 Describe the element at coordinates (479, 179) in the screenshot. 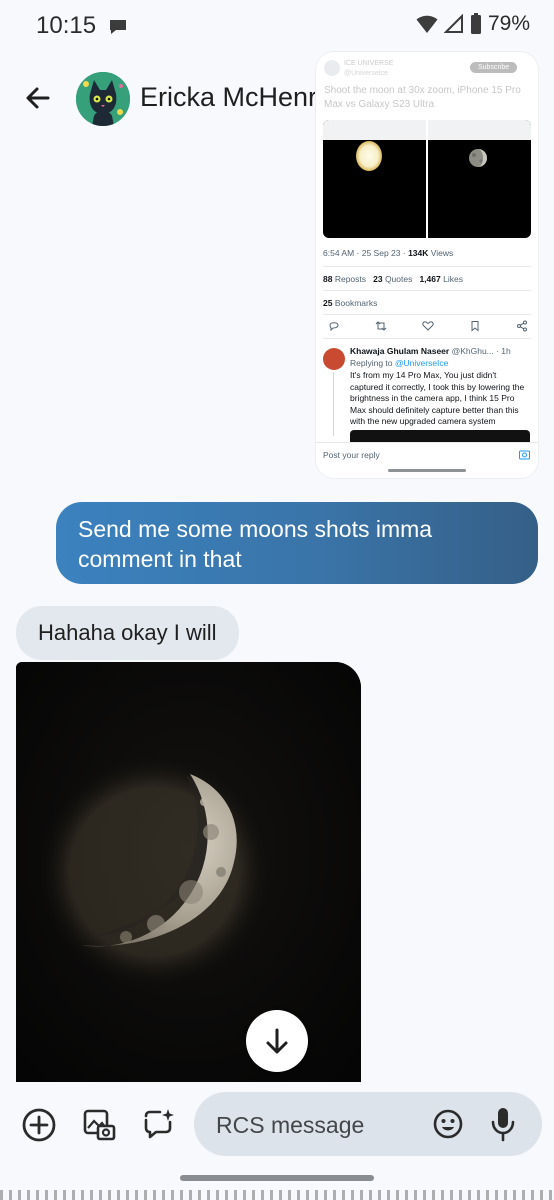

I see `tweet-image-detailed-moon` at that location.